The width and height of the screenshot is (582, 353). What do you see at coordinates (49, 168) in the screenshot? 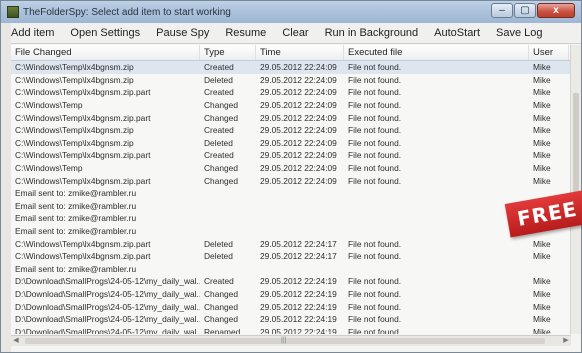
I see `cell-file-changed: C:\Windows\Temp` at bounding box center [49, 168].